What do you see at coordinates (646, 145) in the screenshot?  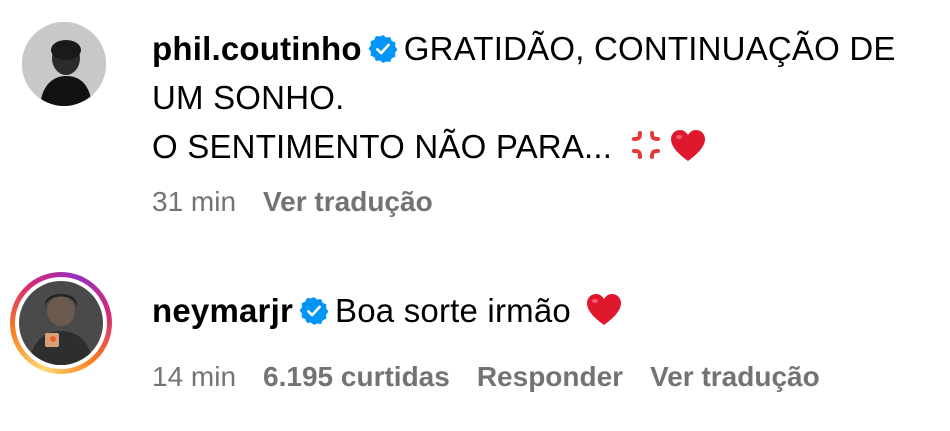 I see `anger-symbol-icon` at bounding box center [646, 145].